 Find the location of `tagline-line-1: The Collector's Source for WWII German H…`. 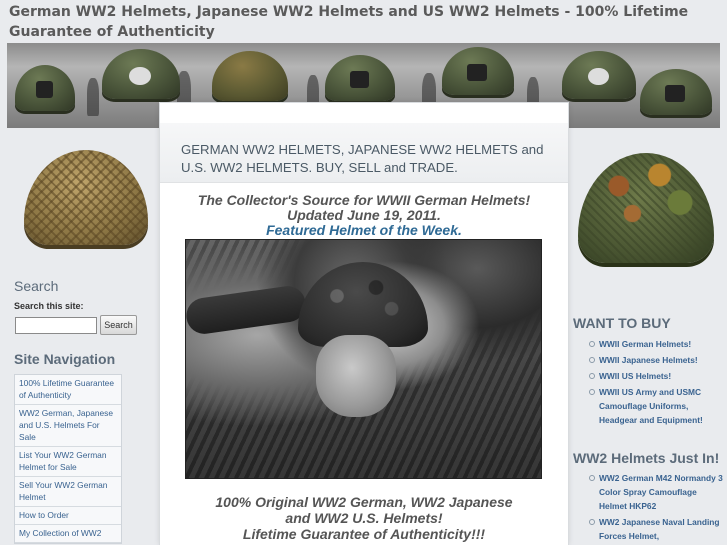

tagline-line-1: The Collector's Source for WWII German H… is located at coordinates (364, 200).